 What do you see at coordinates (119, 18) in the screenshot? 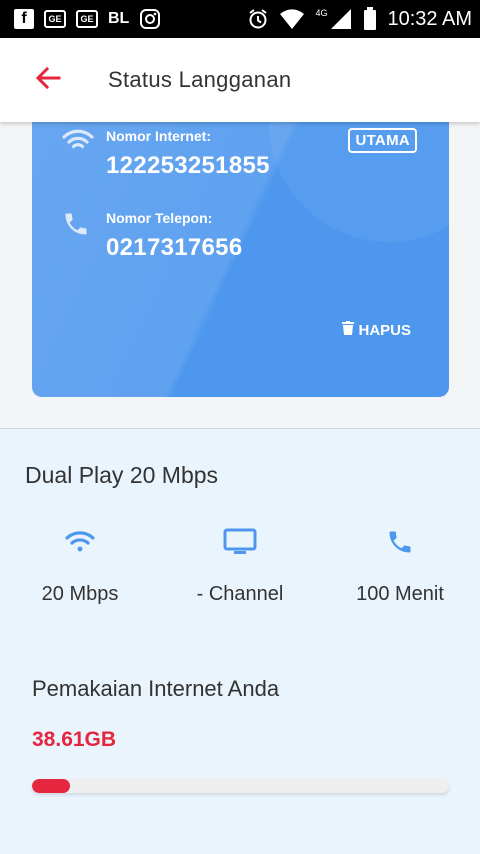
I see `bl-notification: BL` at bounding box center [119, 18].